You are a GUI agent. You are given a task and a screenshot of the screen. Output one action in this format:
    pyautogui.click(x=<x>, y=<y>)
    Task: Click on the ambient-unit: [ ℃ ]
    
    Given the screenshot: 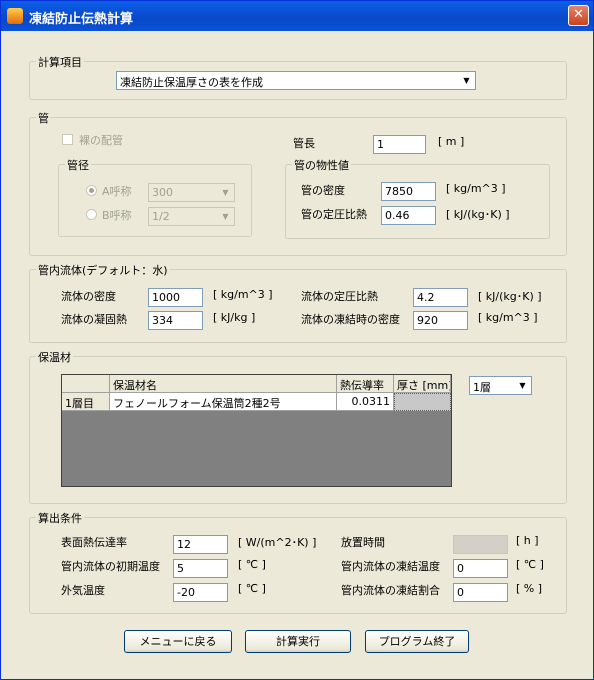 What is the action you would take?
    pyautogui.click(x=252, y=588)
    